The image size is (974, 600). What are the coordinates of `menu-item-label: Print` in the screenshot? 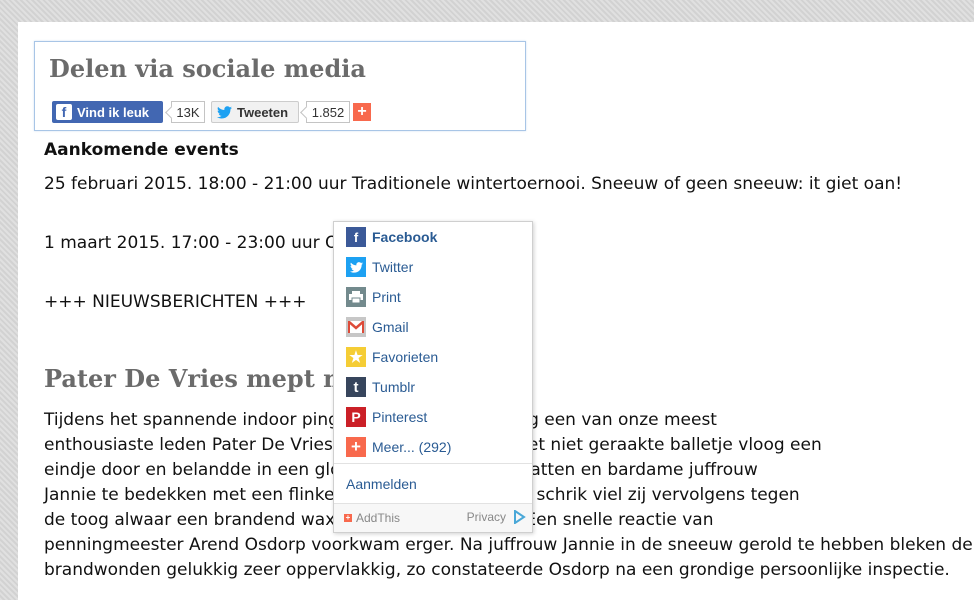 It's located at (386, 297).